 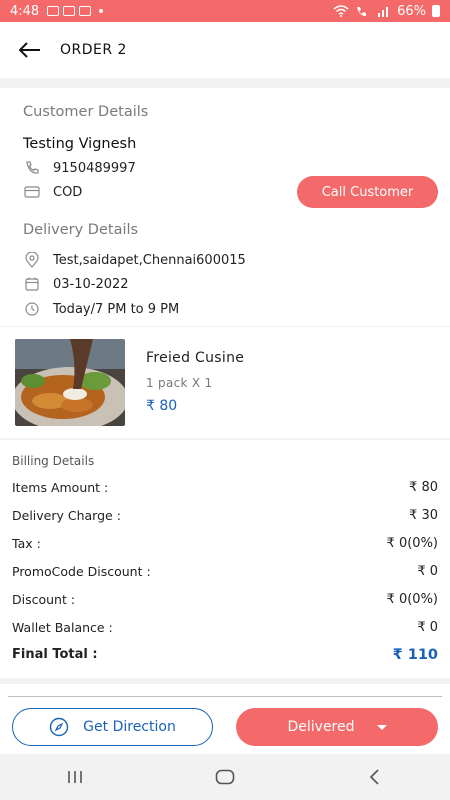 I want to click on signal-icon, so click(x=383, y=12).